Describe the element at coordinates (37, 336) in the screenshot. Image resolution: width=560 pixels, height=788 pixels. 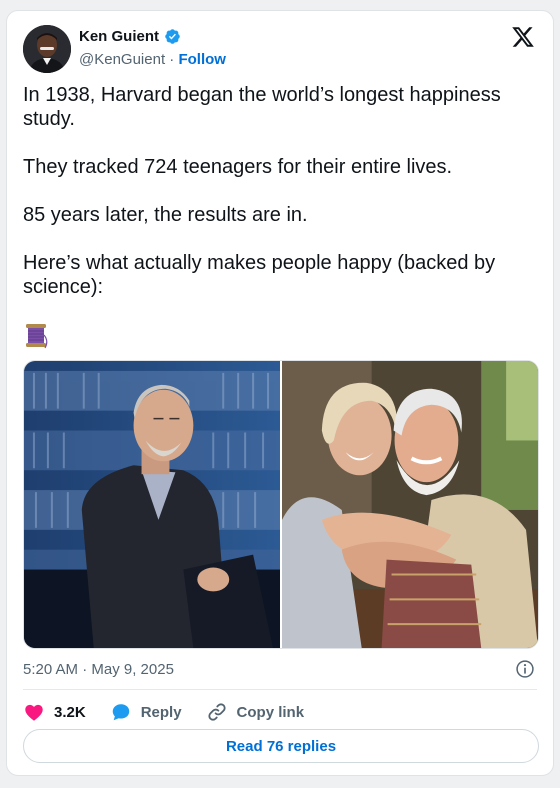
I see `spool-of-thread-icon` at that location.